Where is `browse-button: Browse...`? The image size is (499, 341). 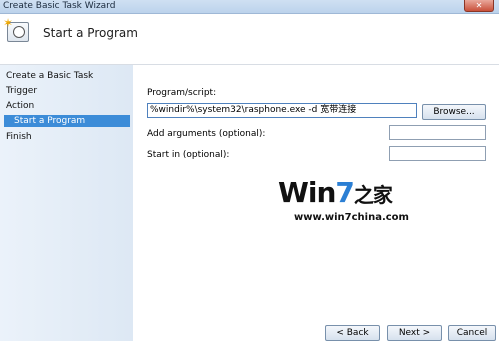 browse-button: Browse... is located at coordinates (454, 112).